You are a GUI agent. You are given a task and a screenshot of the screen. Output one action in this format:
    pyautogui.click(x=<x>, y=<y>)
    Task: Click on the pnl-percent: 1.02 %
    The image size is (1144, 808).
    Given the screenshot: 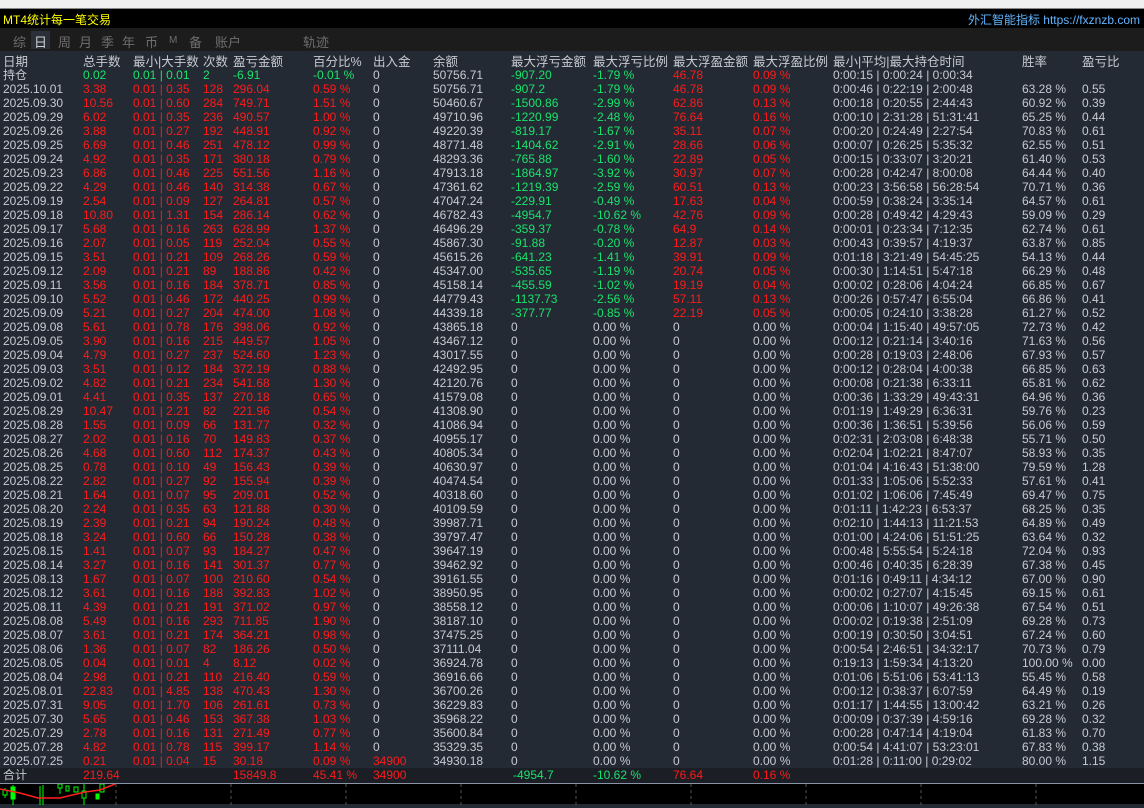 What is the action you would take?
    pyautogui.click(x=332, y=593)
    